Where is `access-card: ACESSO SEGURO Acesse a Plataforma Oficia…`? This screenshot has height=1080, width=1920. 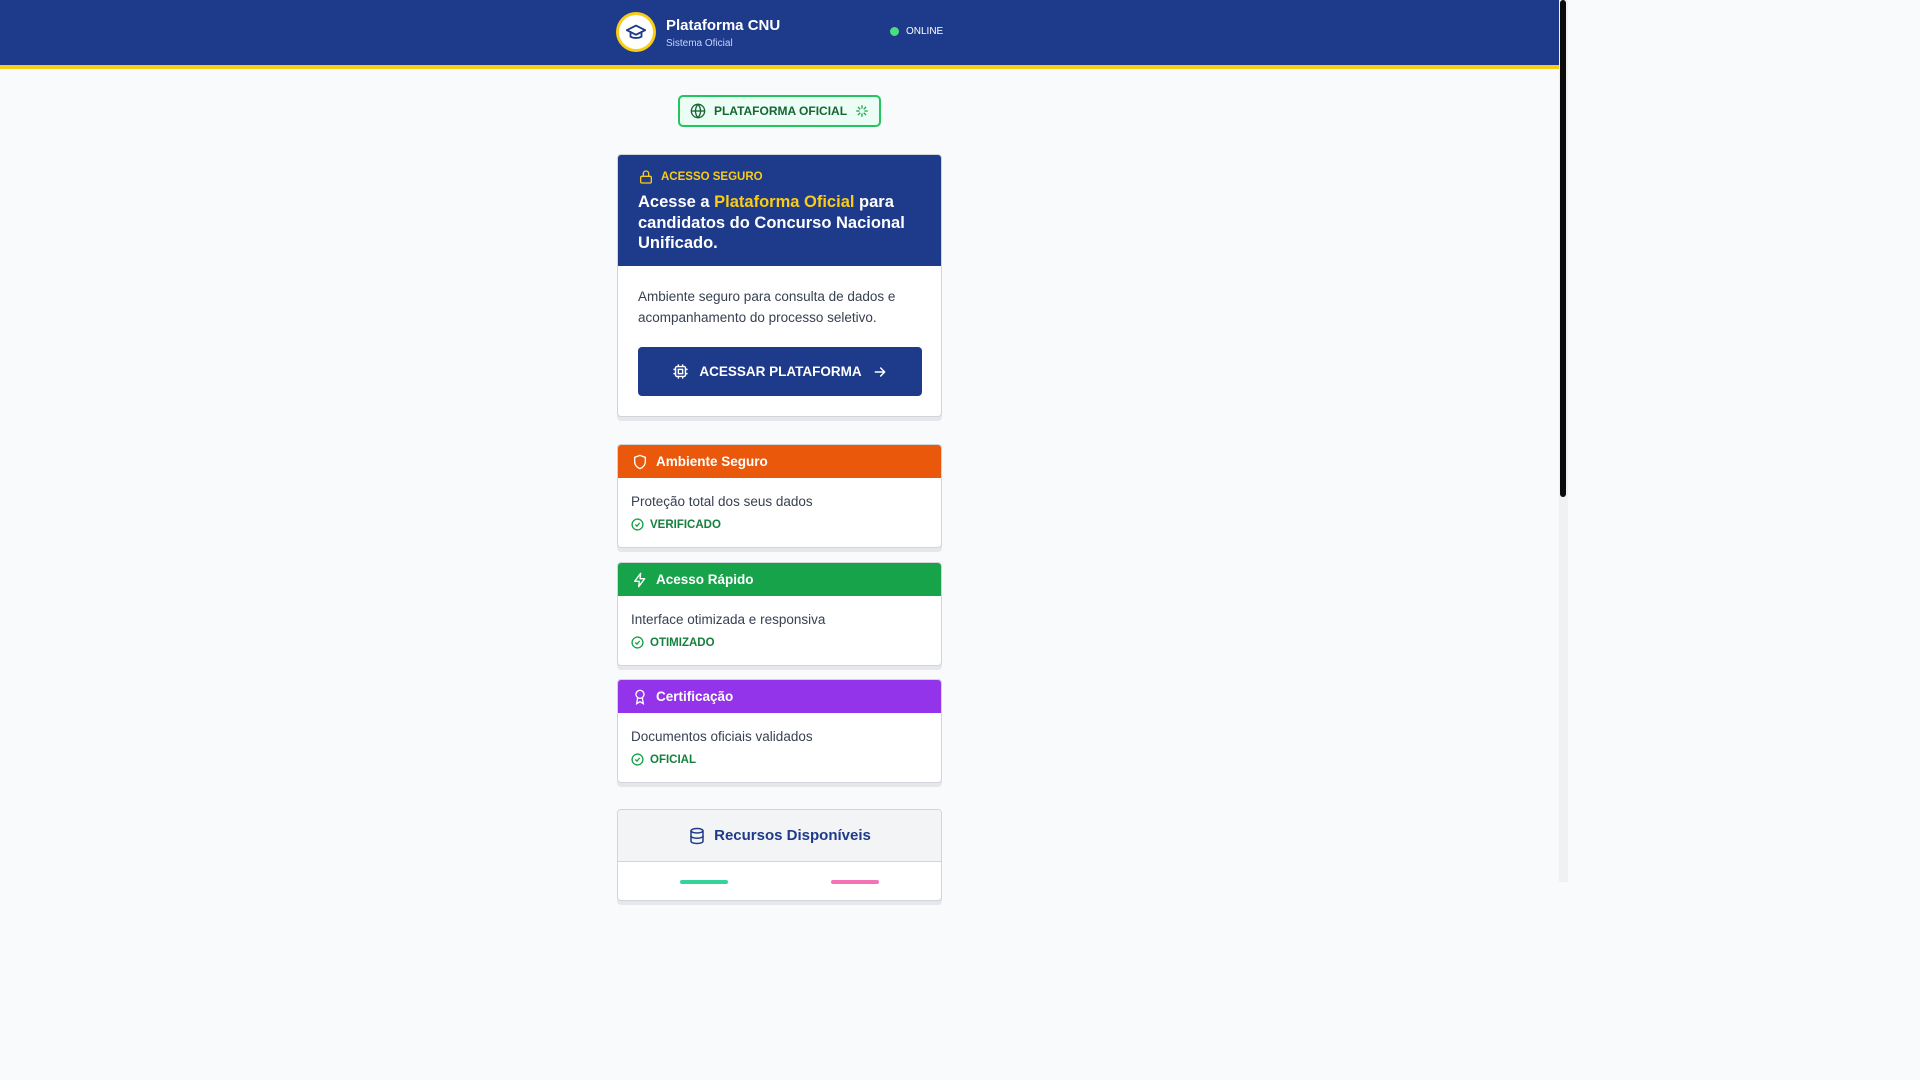 access-card: ACESSO SEGURO Acesse a Plataforma Oficia… is located at coordinates (779, 285).